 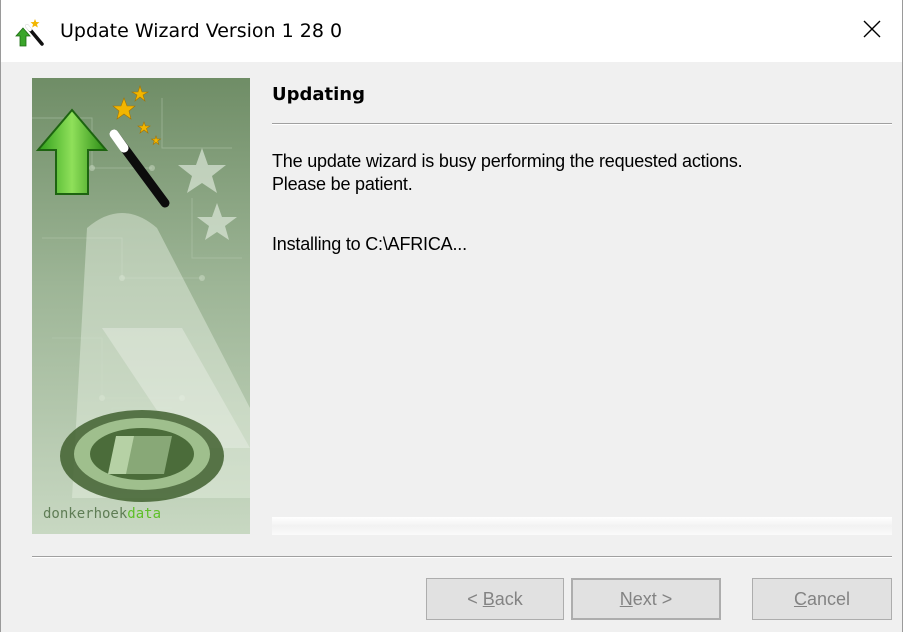 What do you see at coordinates (144, 514) in the screenshot?
I see `brand-green-text: data` at bounding box center [144, 514].